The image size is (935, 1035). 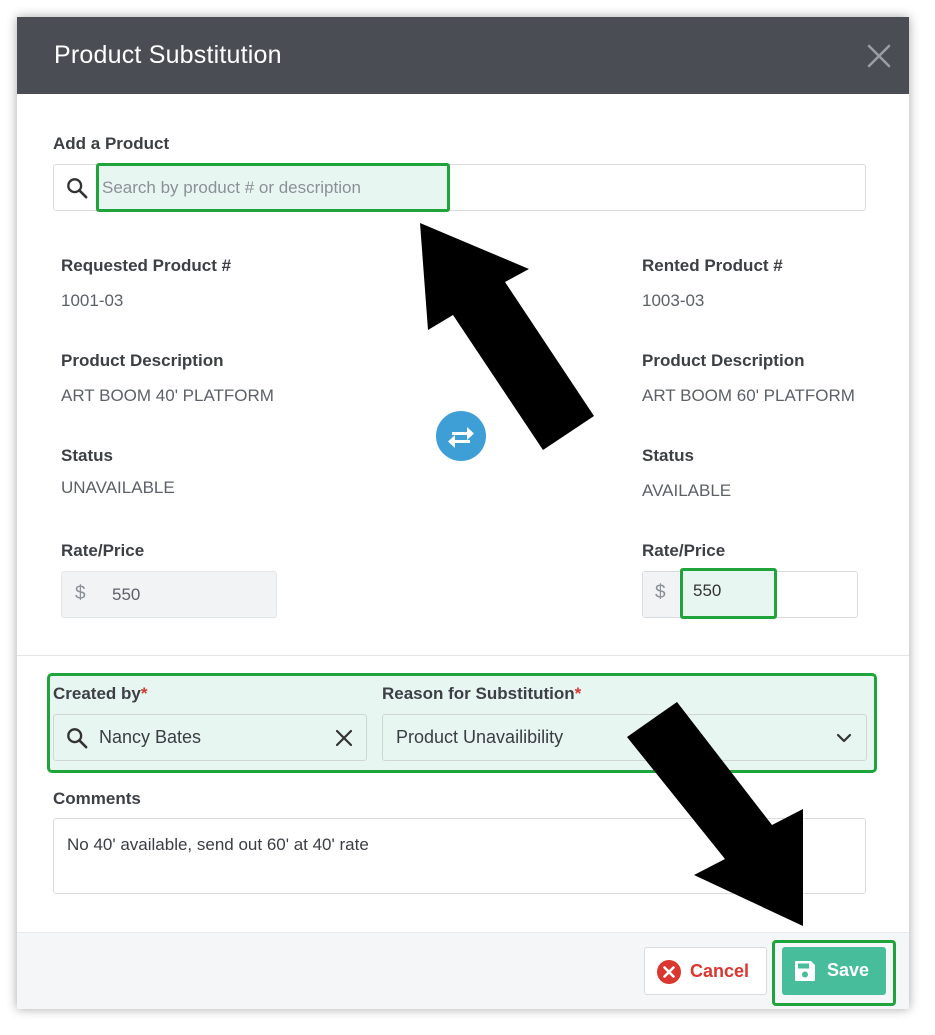 I want to click on rented-rate-input, so click(x=733, y=591).